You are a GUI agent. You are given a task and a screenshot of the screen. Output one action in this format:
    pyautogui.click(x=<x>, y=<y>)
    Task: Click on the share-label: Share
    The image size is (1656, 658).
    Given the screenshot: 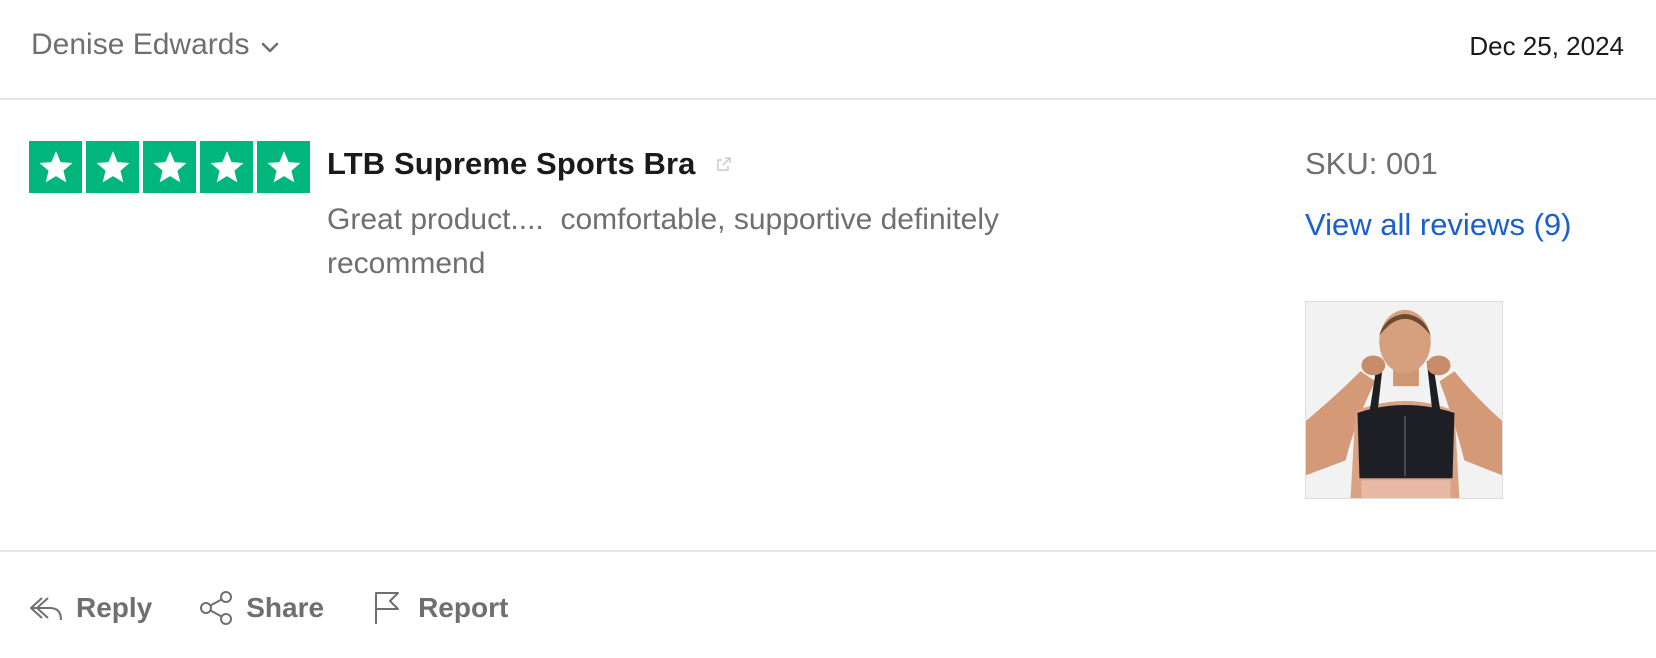 What is the action you would take?
    pyautogui.click(x=285, y=607)
    